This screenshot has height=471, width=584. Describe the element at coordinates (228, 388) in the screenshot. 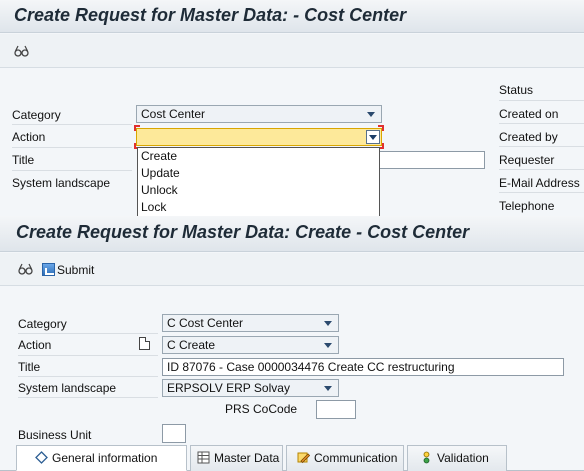

I see `system-landscape-value: ERPSOLV ERP Solvay` at that location.